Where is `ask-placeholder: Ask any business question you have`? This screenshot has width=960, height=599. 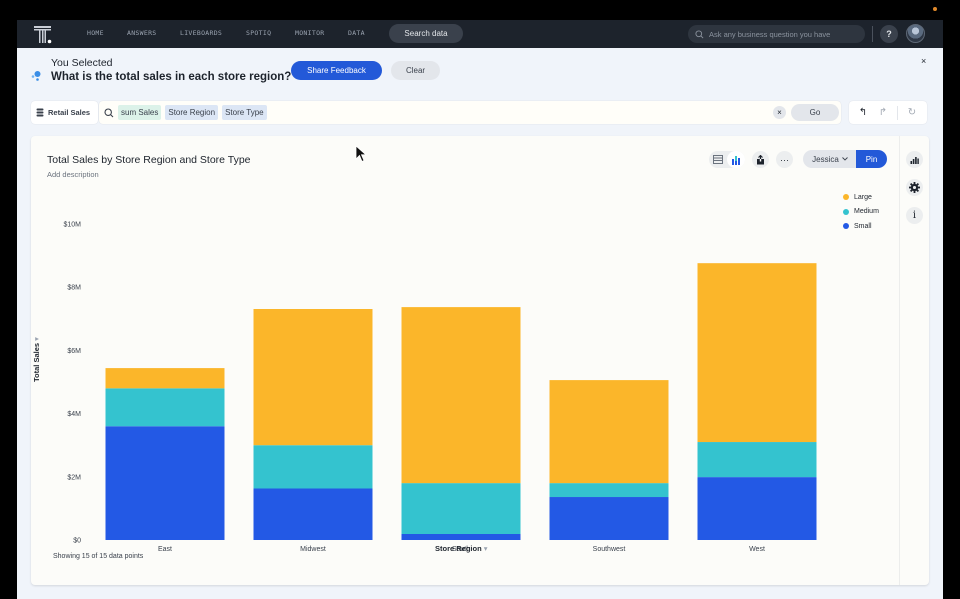
ask-placeholder: Ask any business question you have is located at coordinates (770, 34).